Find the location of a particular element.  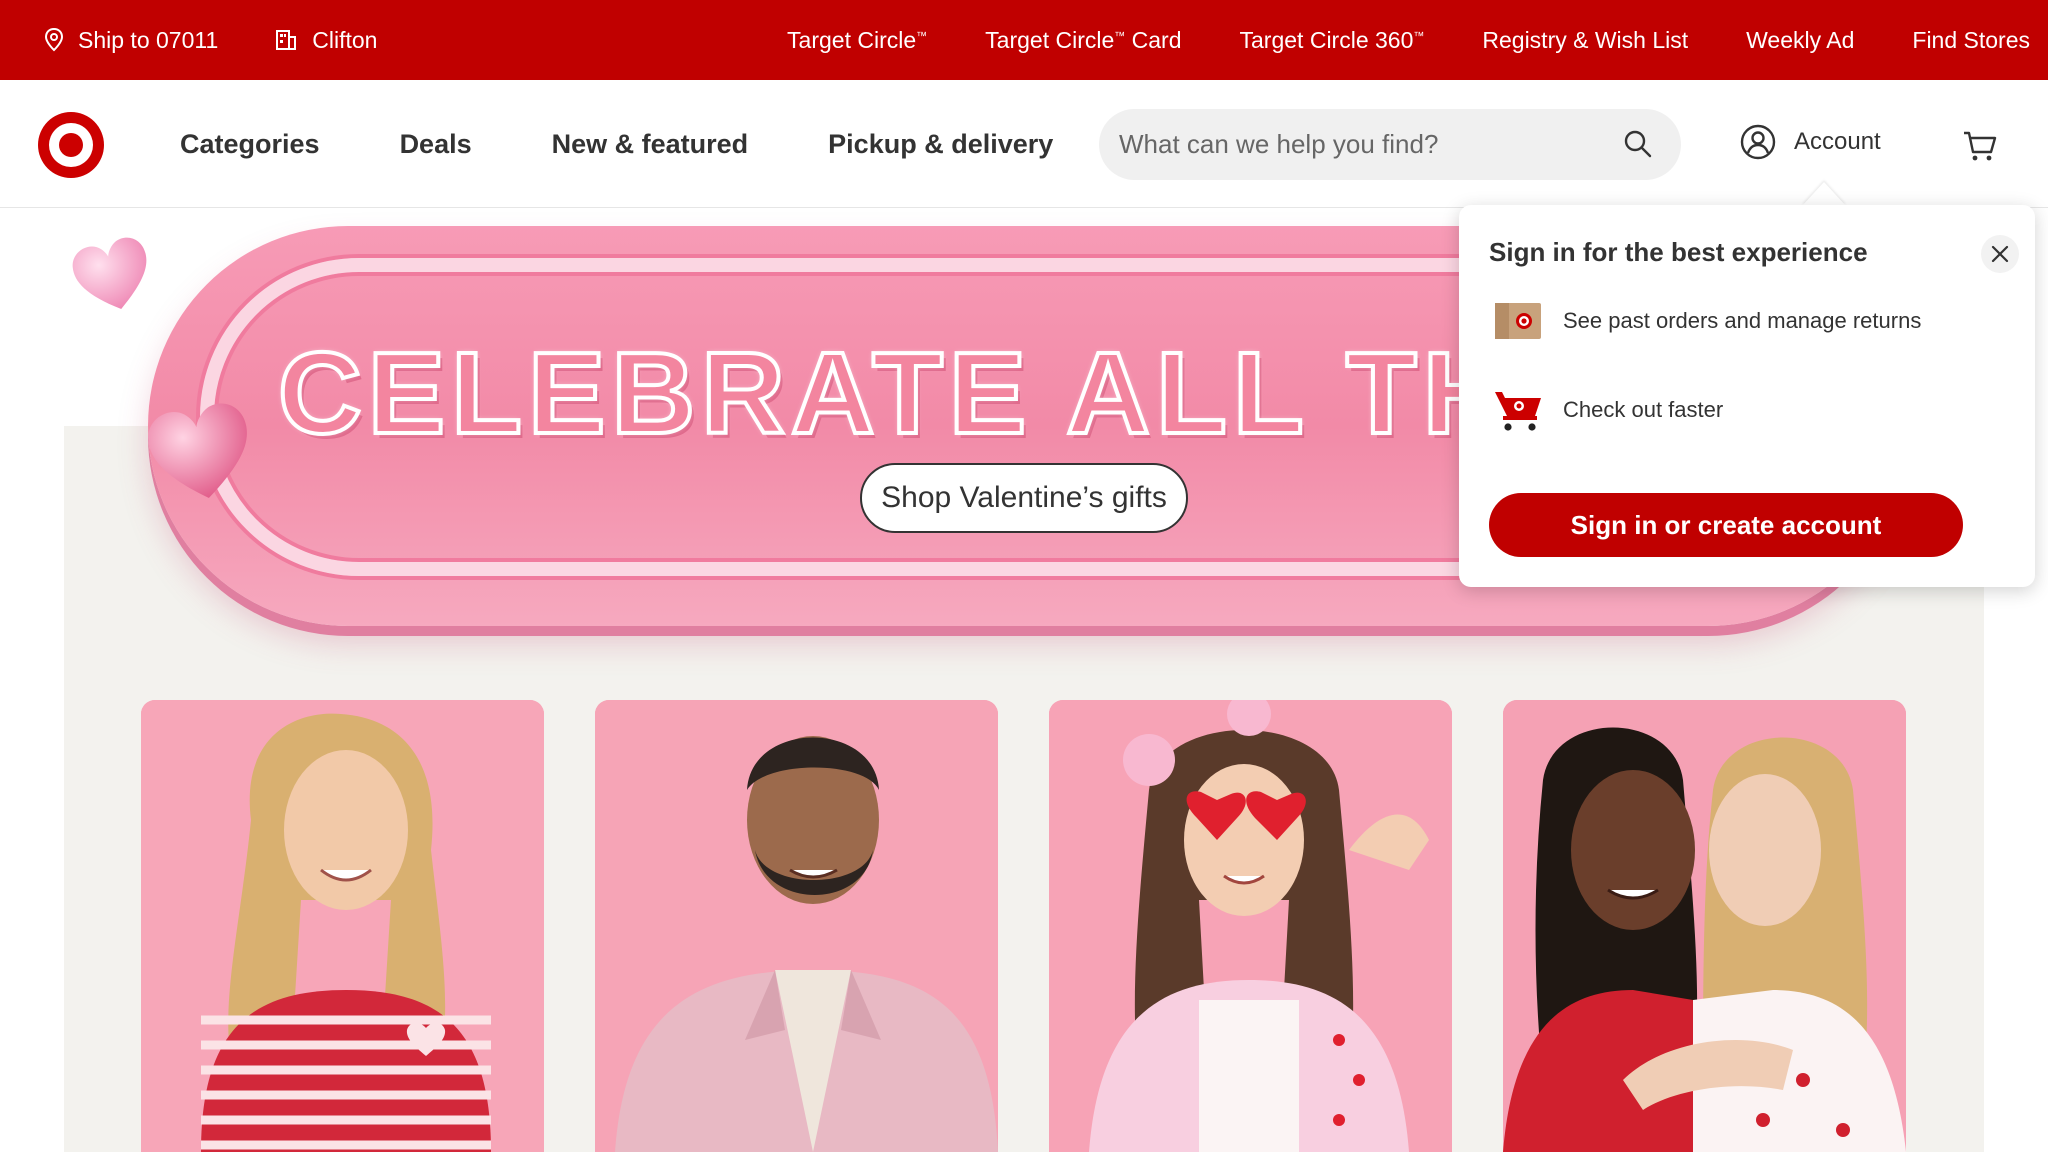

nav-deals: Deals is located at coordinates (436, 144).